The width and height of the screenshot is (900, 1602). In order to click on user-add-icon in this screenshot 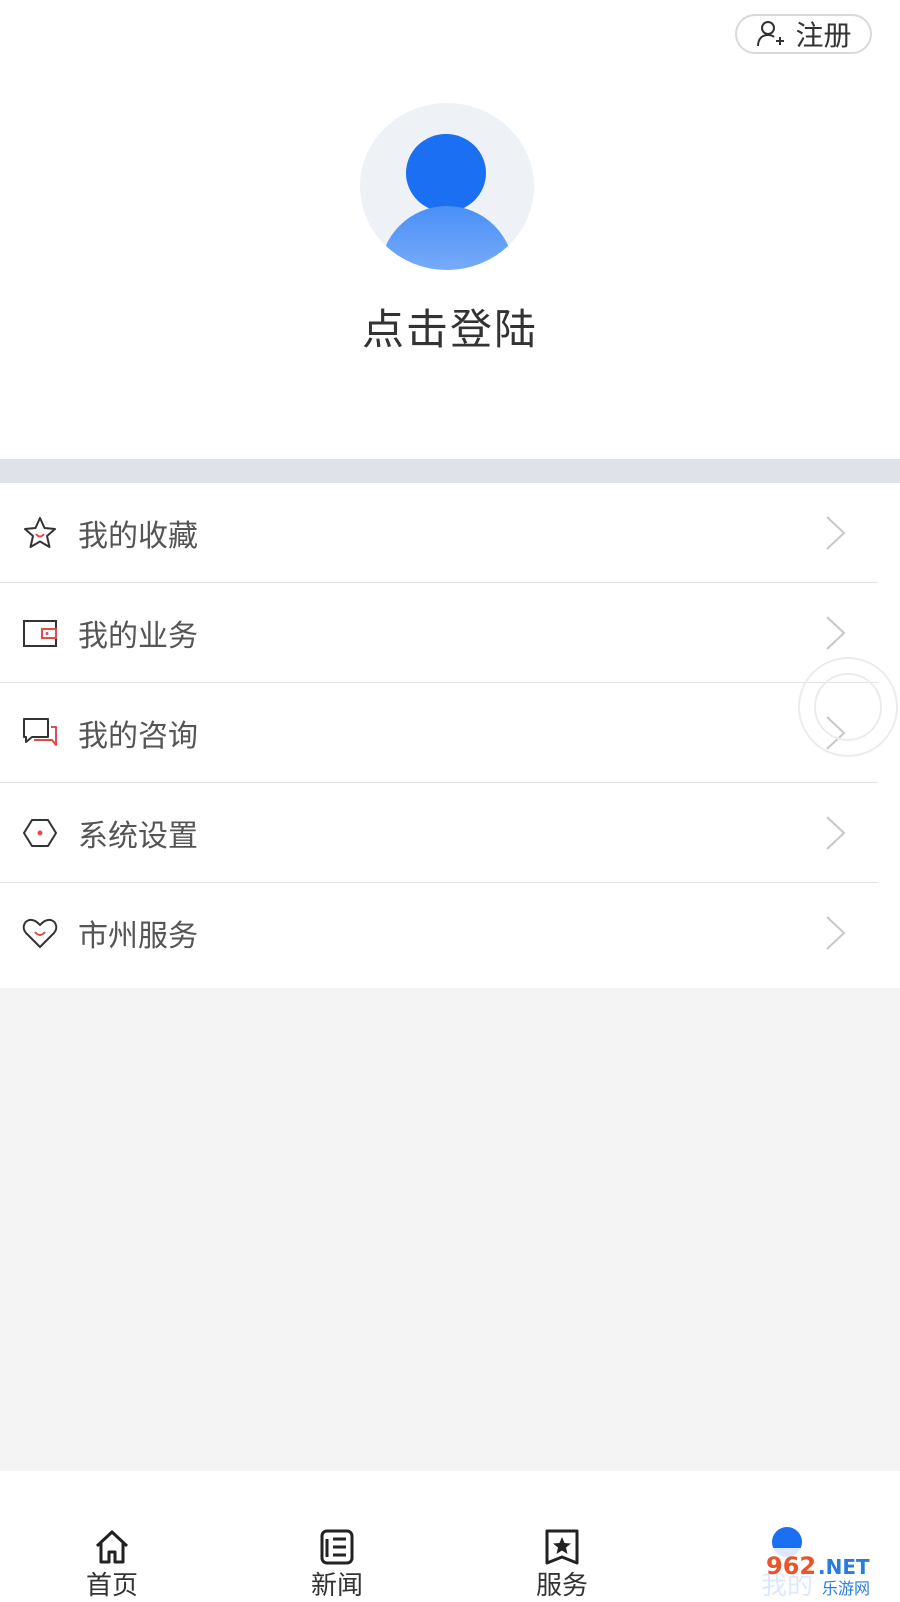, I will do `click(771, 34)`.